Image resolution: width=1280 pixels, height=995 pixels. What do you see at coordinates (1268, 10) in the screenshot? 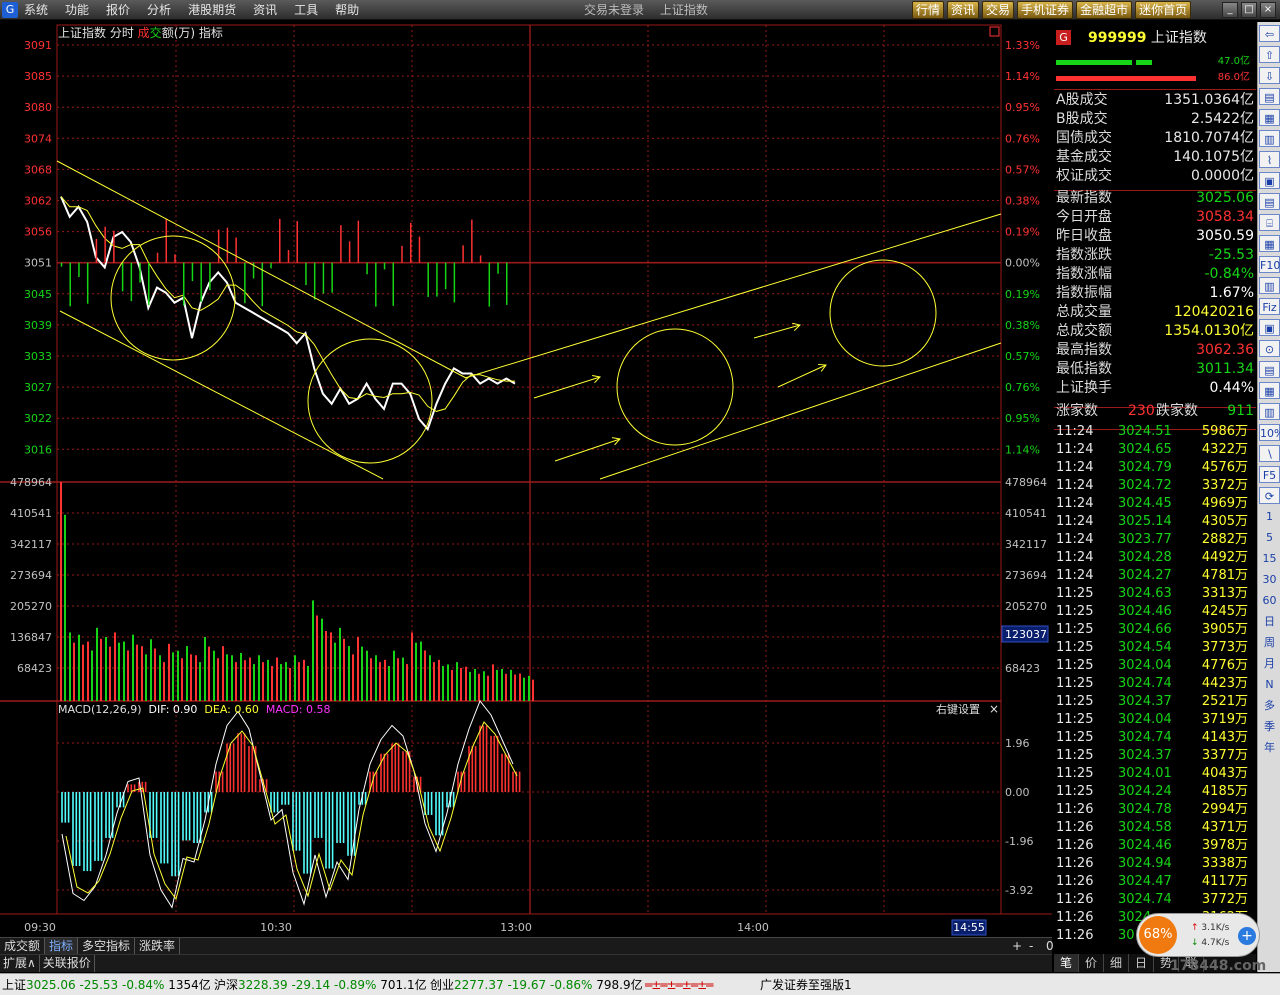
I see `close-window-button: ×` at bounding box center [1268, 10].